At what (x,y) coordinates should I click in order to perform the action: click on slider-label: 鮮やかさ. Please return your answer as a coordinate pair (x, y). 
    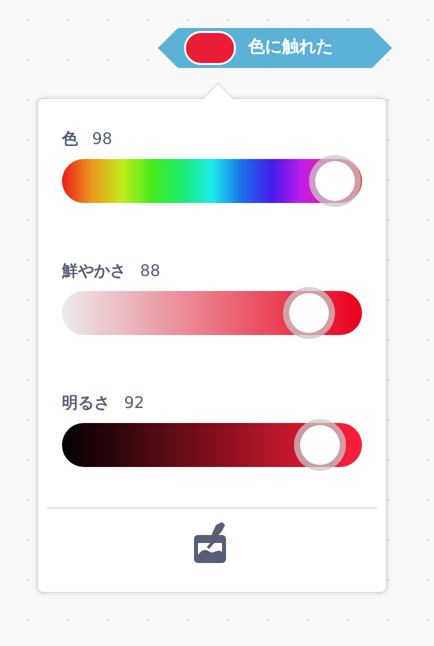
    Looking at the image, I should click on (94, 271).